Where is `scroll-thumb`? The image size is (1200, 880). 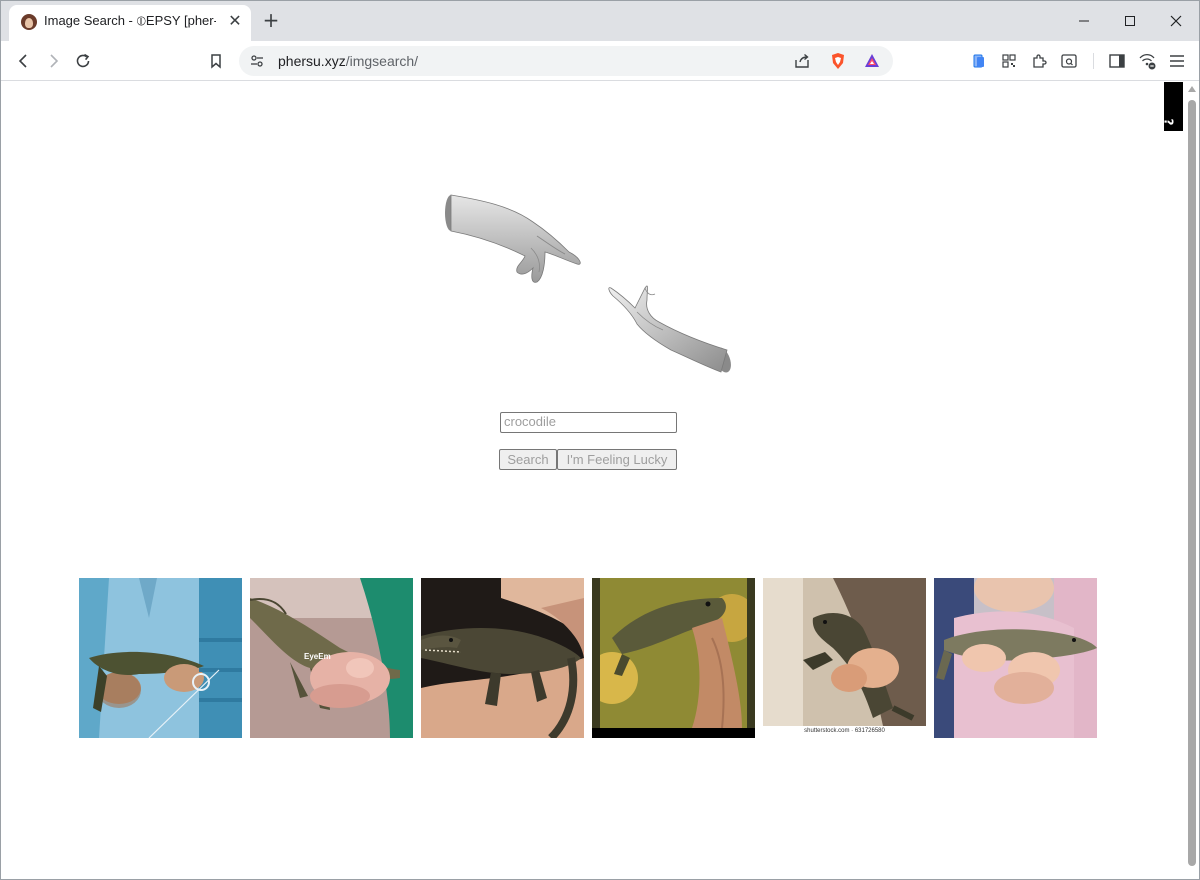 scroll-thumb is located at coordinates (1192, 483).